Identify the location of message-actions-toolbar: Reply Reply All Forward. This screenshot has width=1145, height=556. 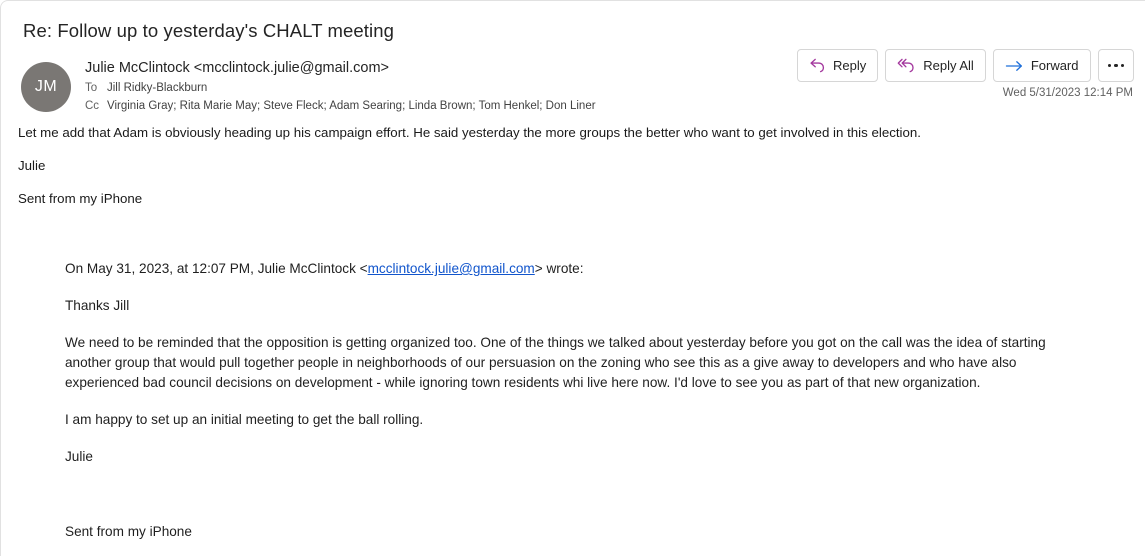
(965, 65).